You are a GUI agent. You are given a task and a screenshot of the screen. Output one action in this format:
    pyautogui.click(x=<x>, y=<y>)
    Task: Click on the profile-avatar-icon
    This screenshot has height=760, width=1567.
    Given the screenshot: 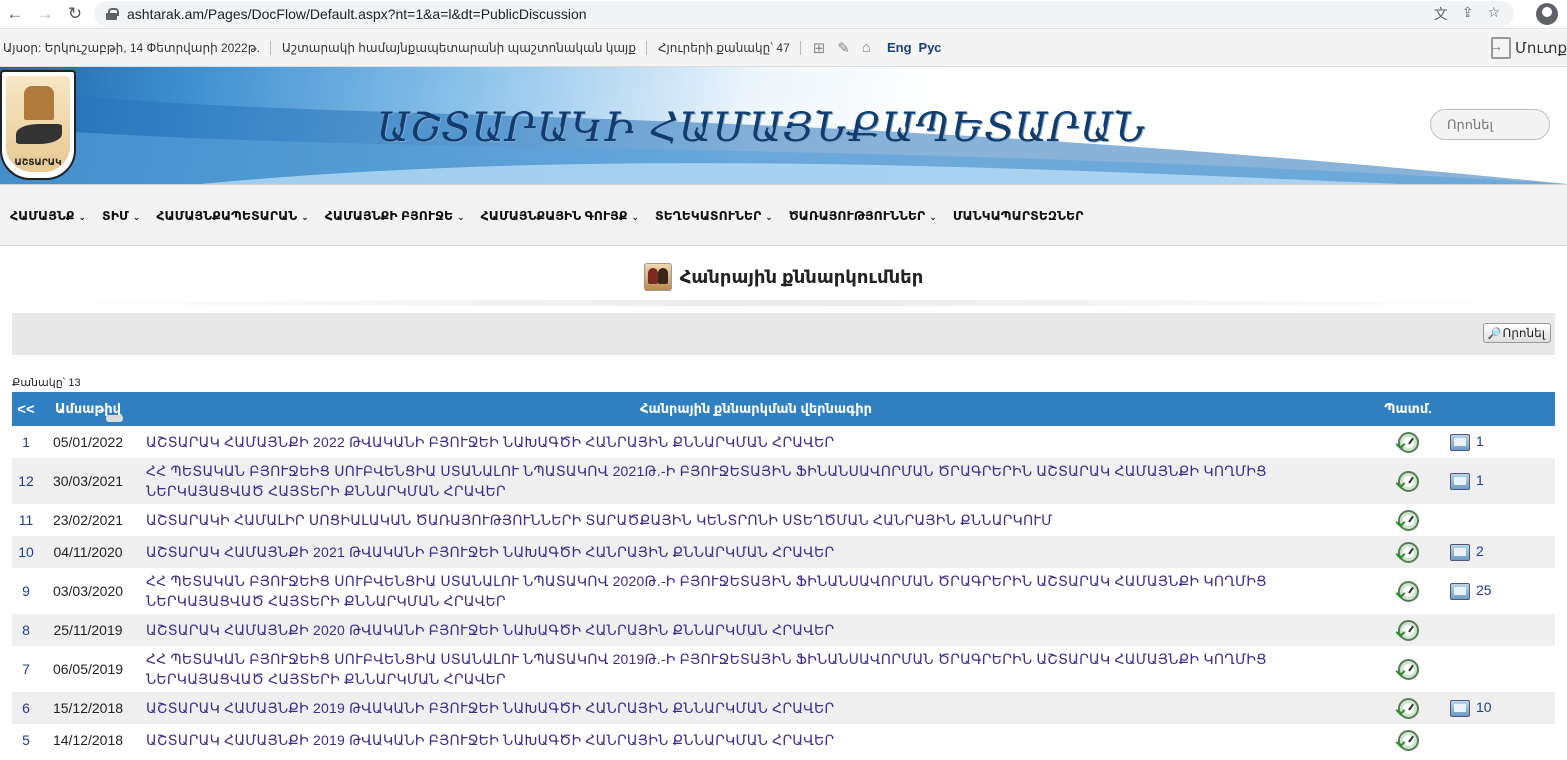 What is the action you would take?
    pyautogui.click(x=1547, y=14)
    